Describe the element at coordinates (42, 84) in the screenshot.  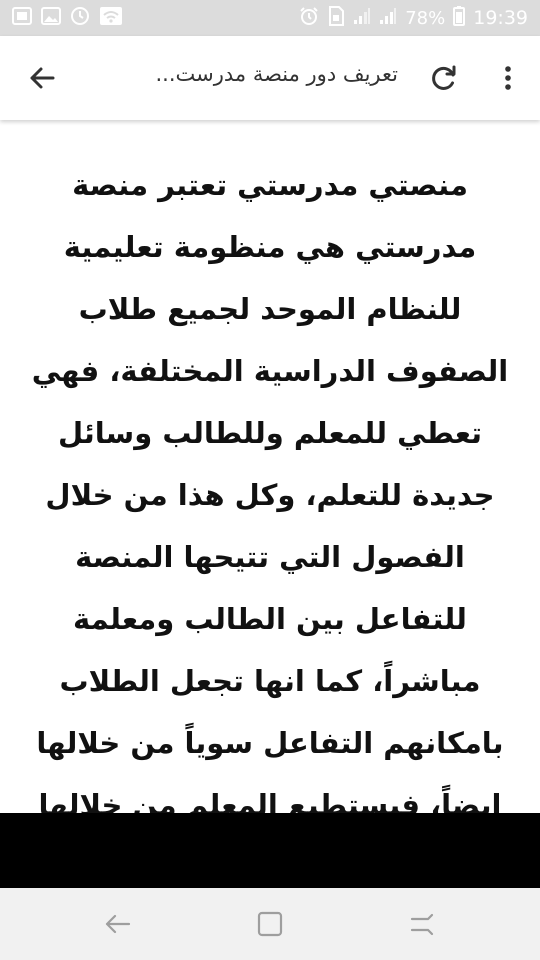
I see `arrow-back-icon` at that location.